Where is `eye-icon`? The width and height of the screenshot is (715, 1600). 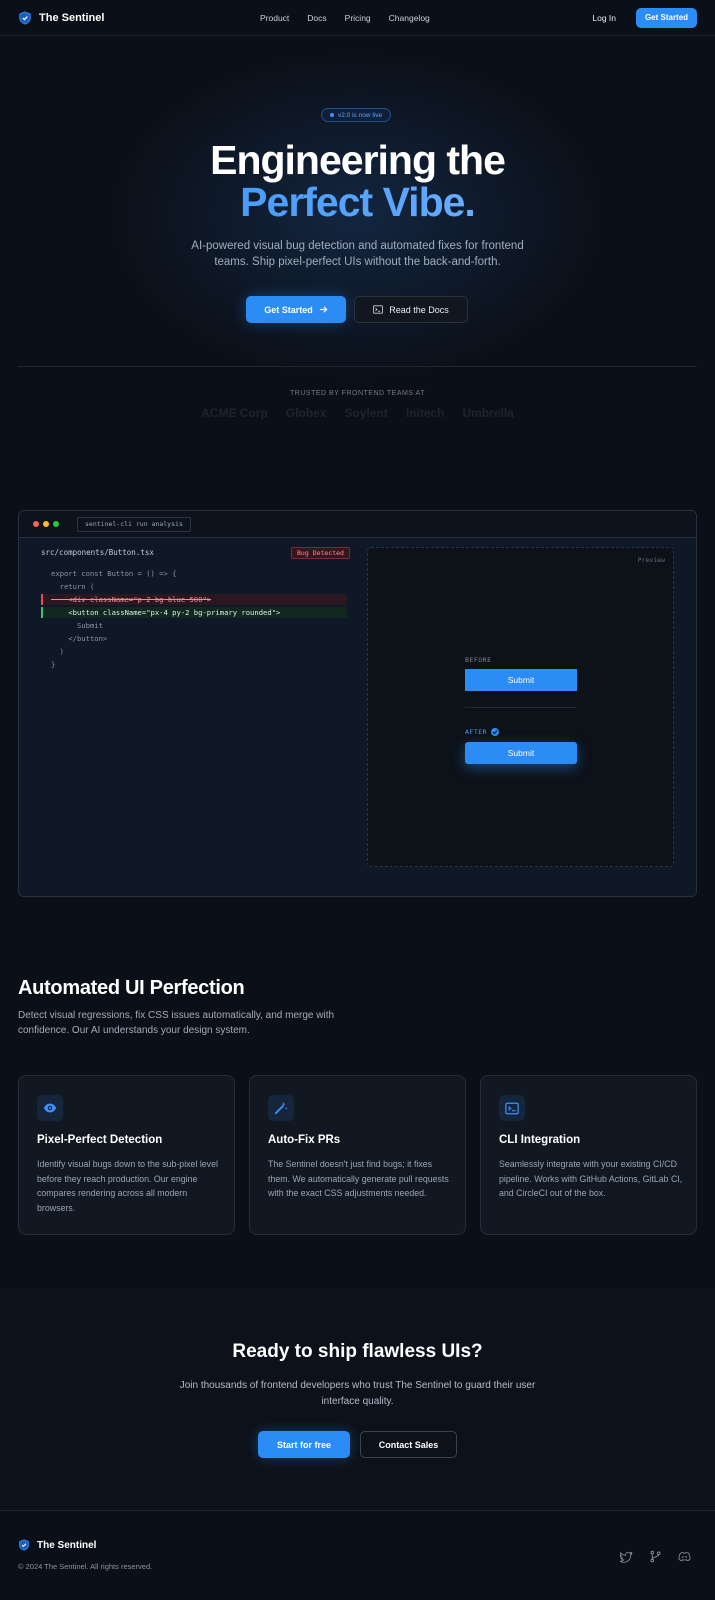 eye-icon is located at coordinates (50, 1108).